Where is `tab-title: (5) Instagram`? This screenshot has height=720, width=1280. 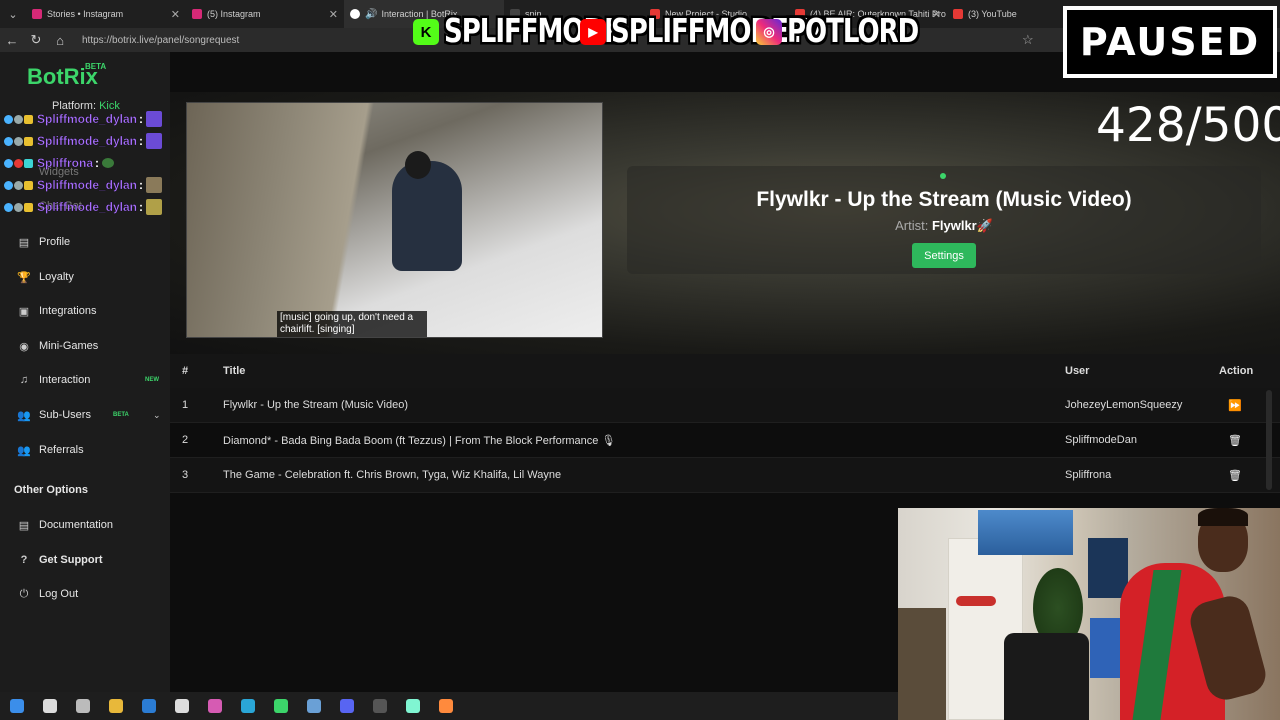 tab-title: (5) Instagram is located at coordinates (234, 14).